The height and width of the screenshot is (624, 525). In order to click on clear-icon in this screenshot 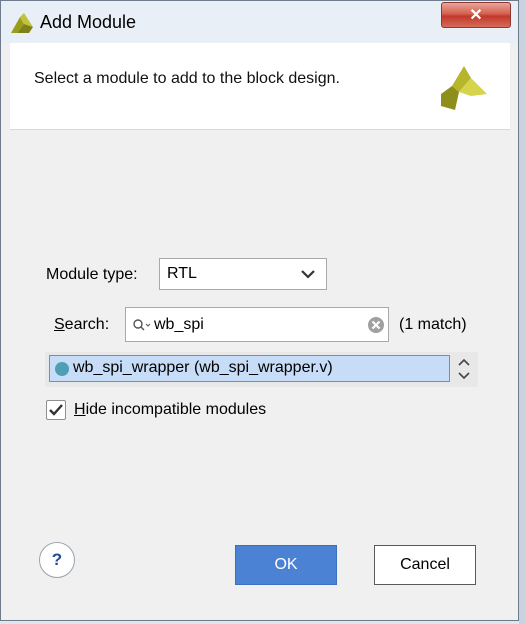, I will do `click(376, 325)`.